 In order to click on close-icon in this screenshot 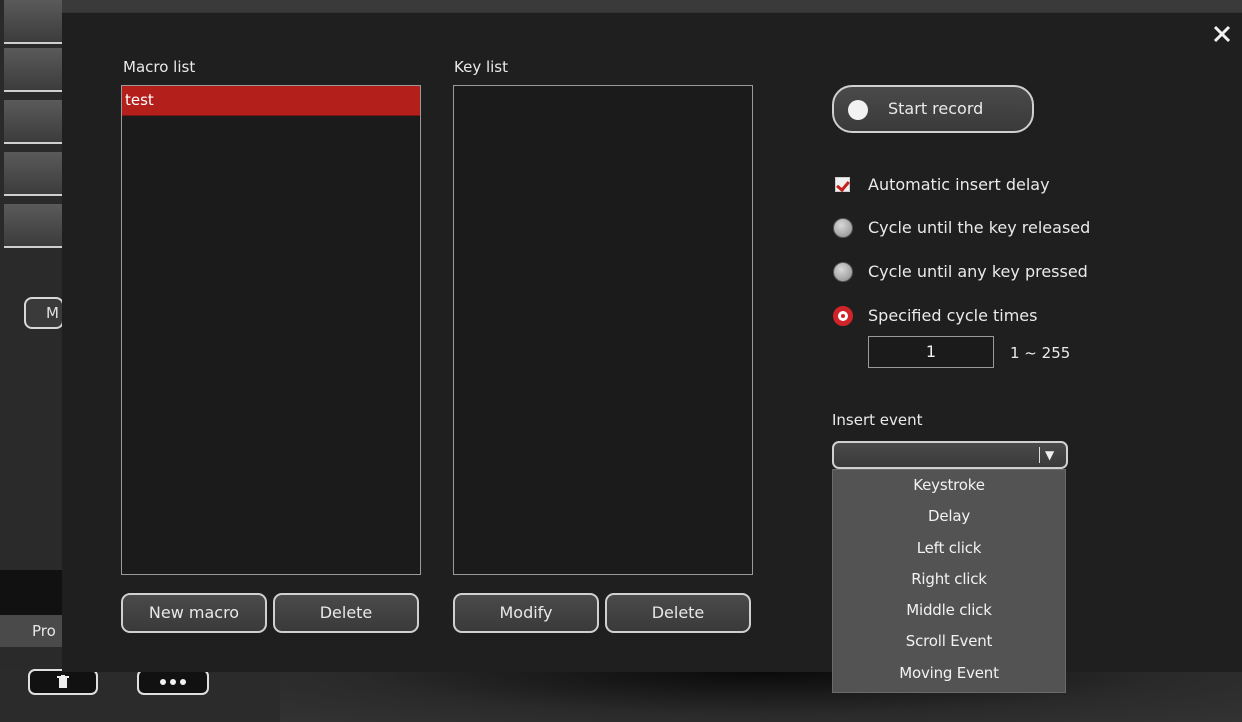, I will do `click(1222, 36)`.